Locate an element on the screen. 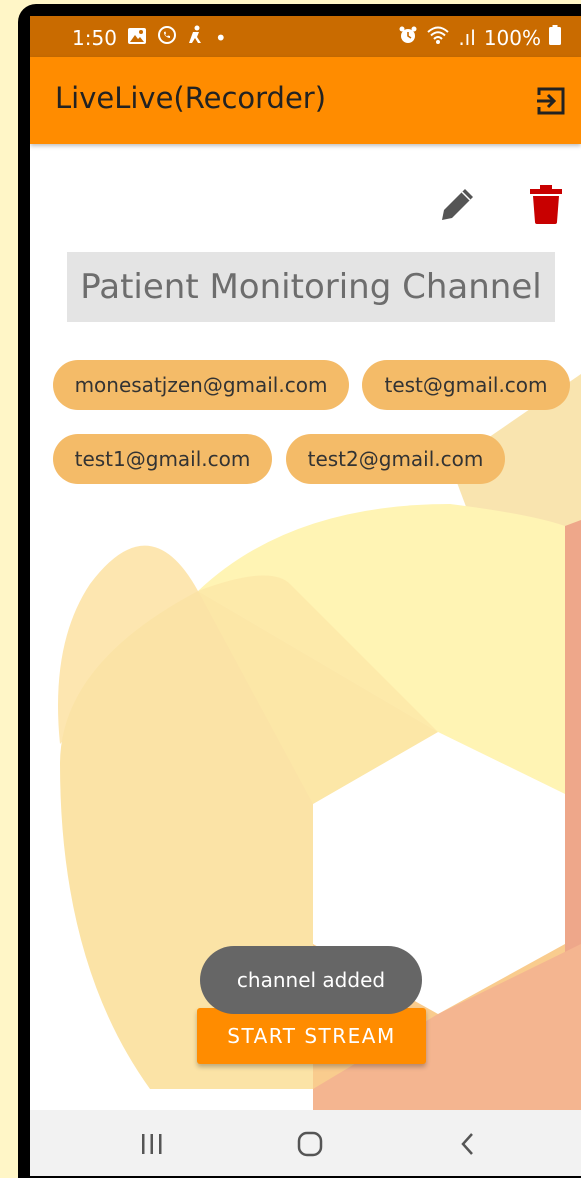 The height and width of the screenshot is (1178, 581). home-button is located at coordinates (310, 1144).